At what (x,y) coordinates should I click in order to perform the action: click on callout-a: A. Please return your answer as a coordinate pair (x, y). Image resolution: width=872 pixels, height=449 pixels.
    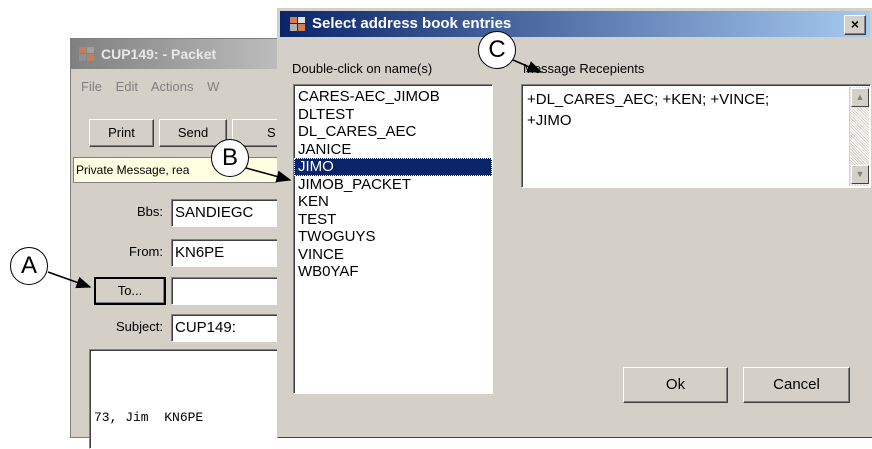
    Looking at the image, I should click on (29, 266).